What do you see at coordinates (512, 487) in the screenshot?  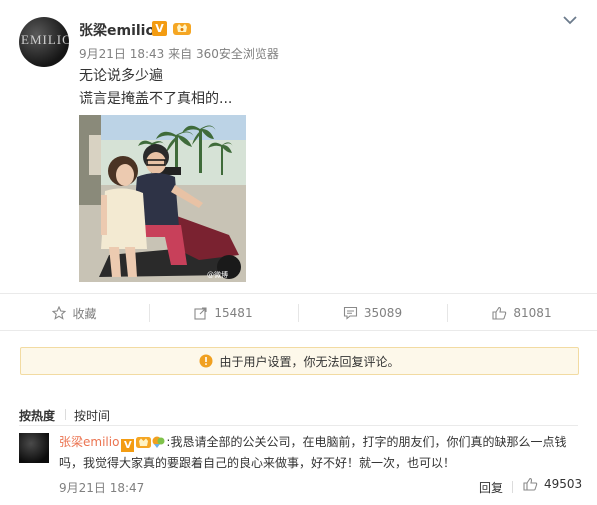 I see `comment-action-divider` at bounding box center [512, 487].